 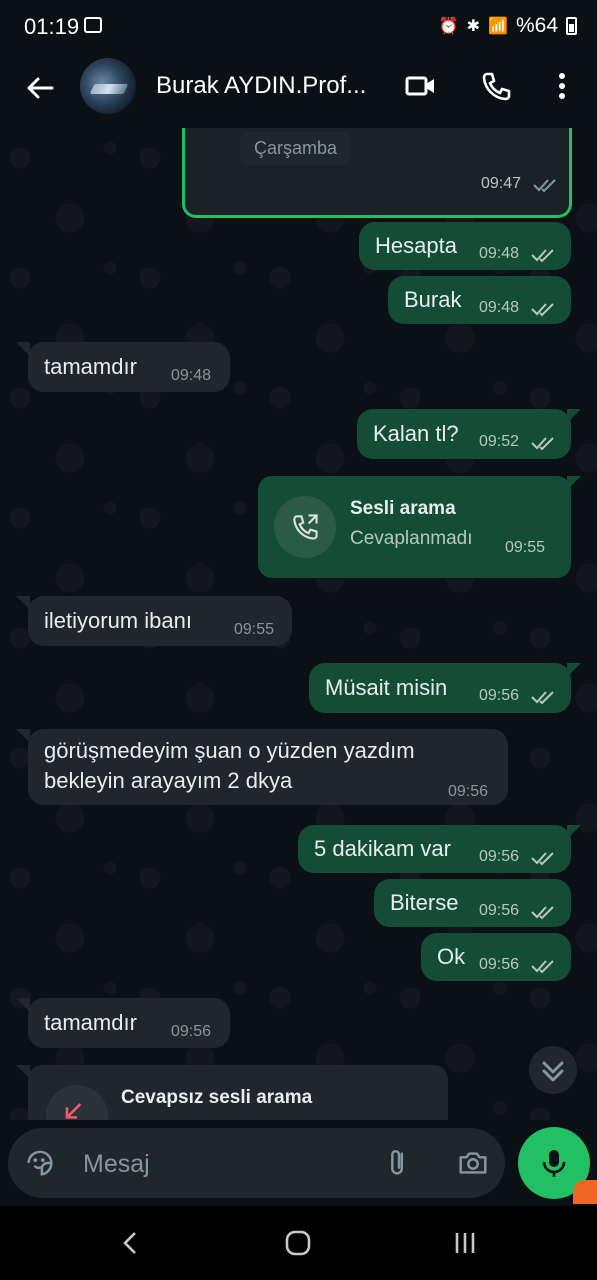 What do you see at coordinates (382, 848) in the screenshot?
I see `message-text: 5 dakikam var` at bounding box center [382, 848].